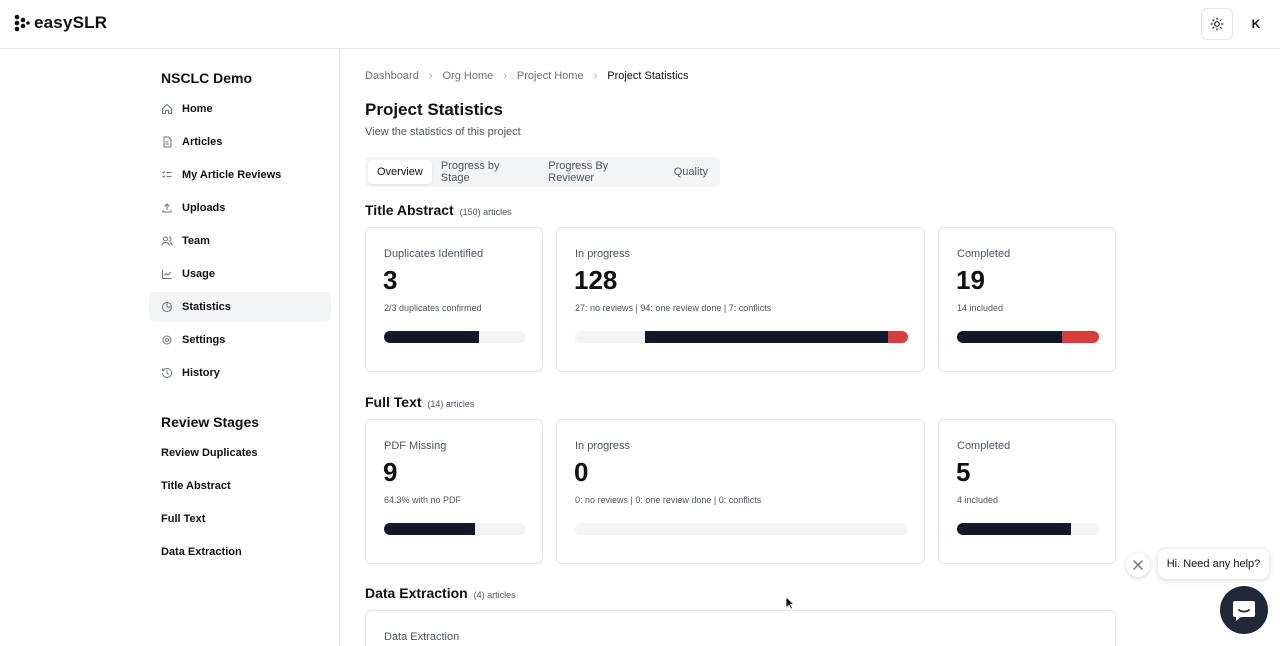  I want to click on sun-icon, so click(1217, 24).